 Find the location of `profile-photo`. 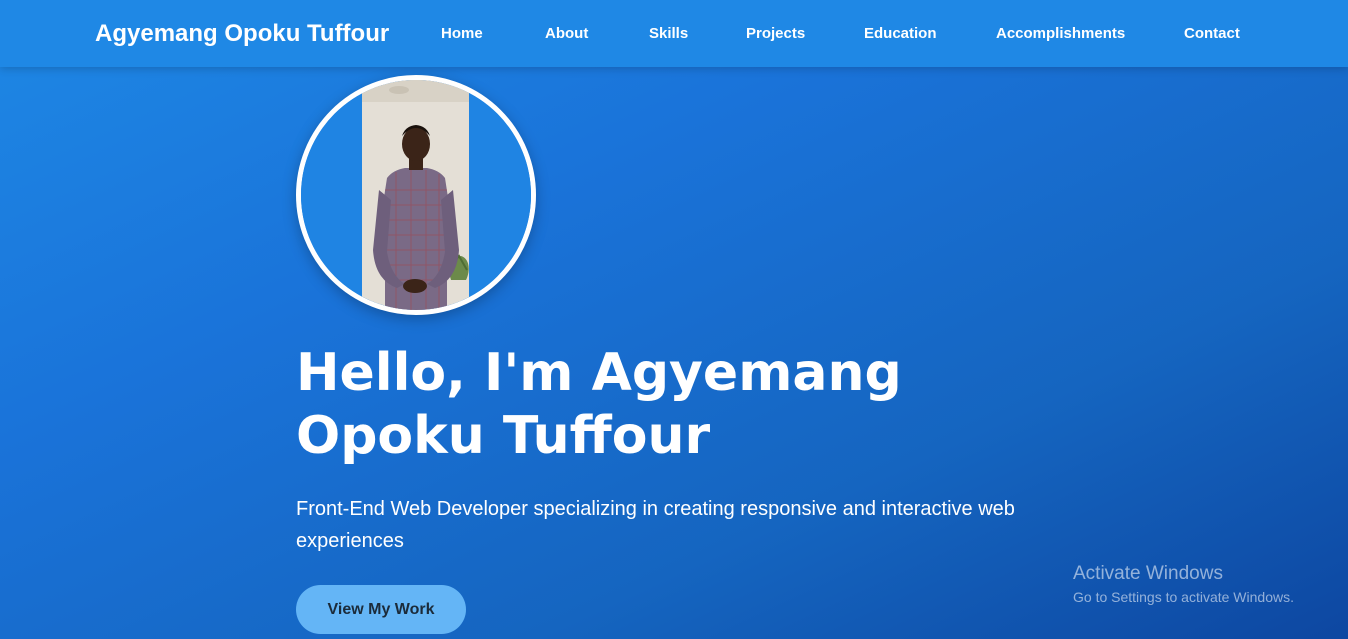

profile-photo is located at coordinates (416, 195).